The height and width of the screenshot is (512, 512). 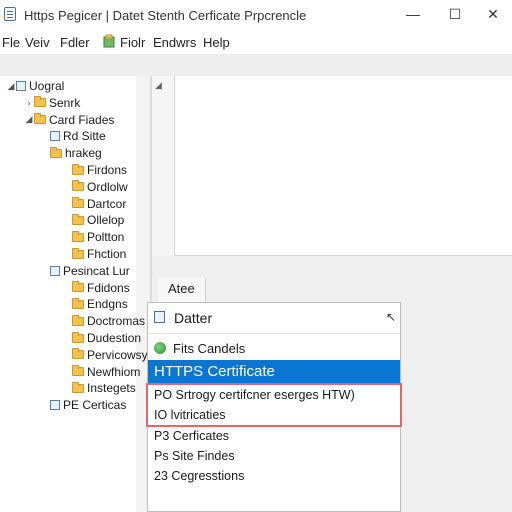 I want to click on tree-item-label: Uogral, so click(x=47, y=86).